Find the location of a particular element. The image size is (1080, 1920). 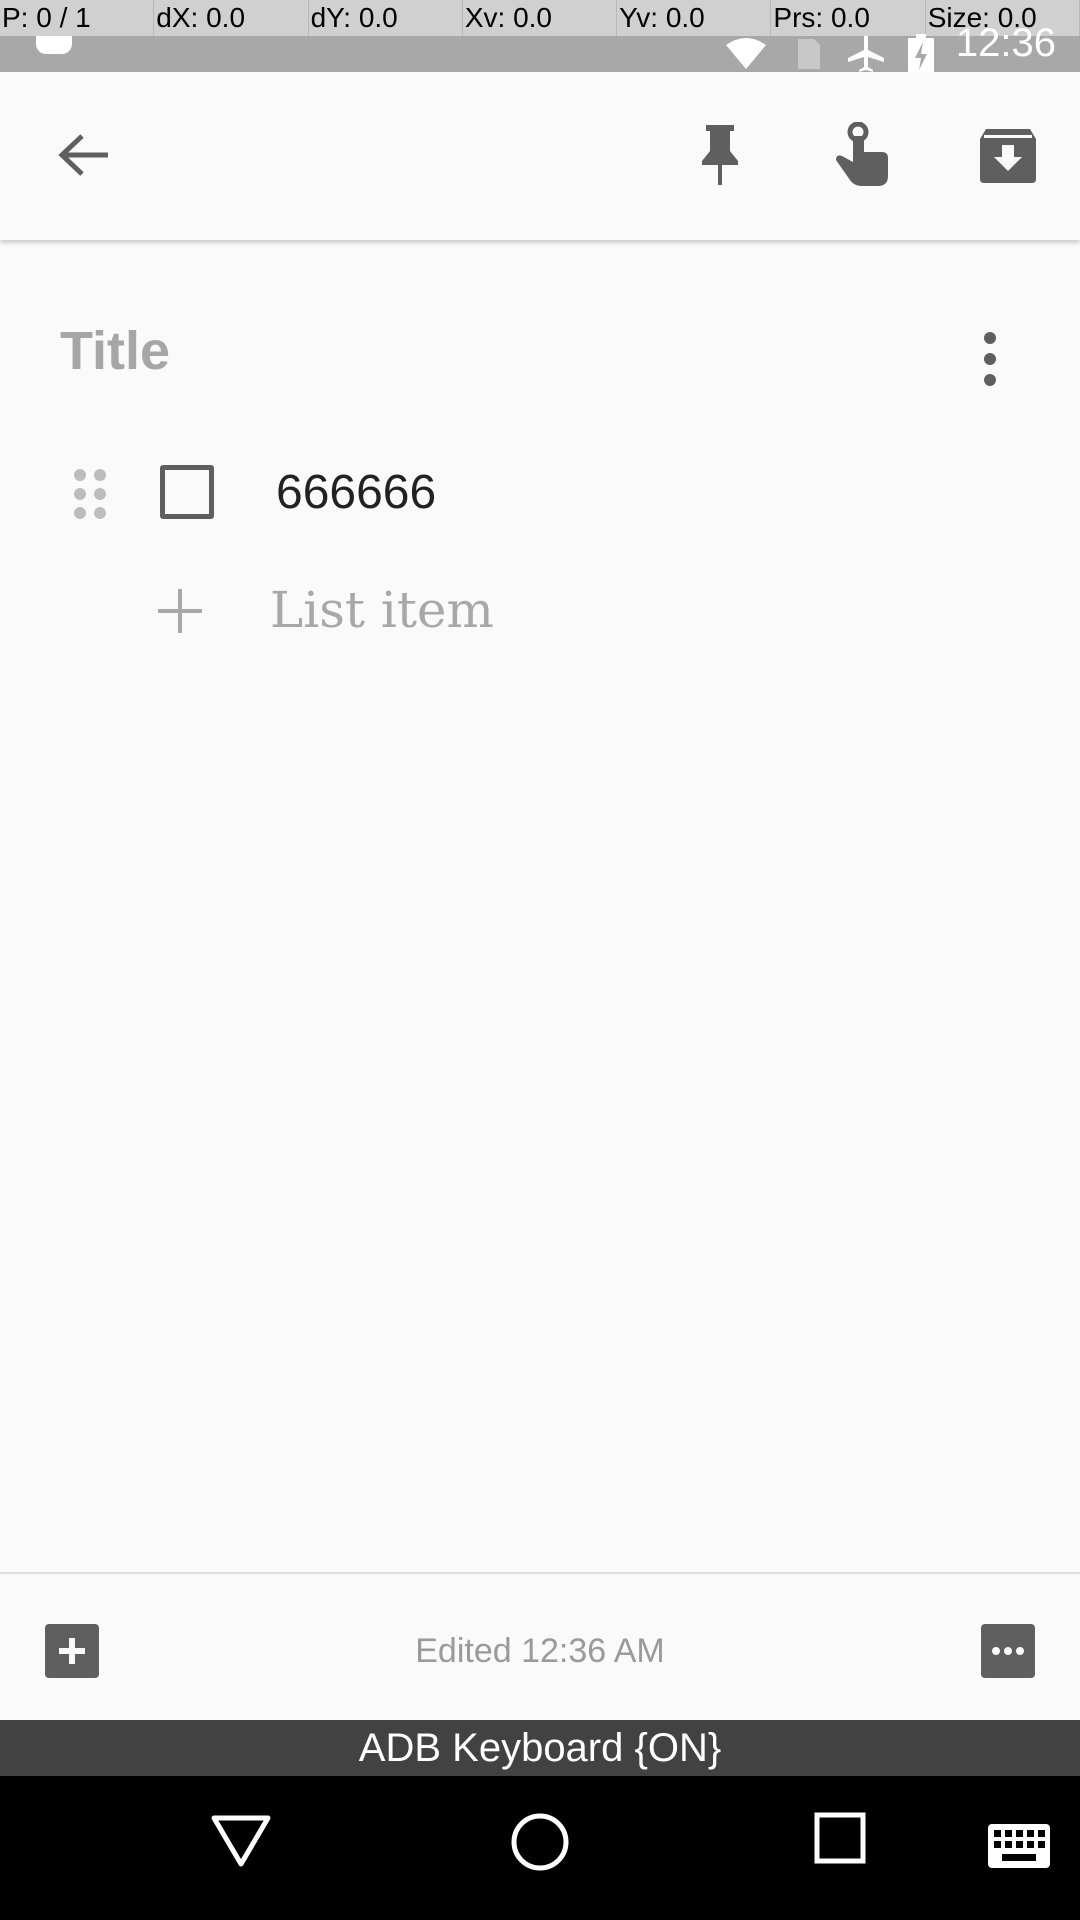

list-item: 666666 is located at coordinates (540, 495).